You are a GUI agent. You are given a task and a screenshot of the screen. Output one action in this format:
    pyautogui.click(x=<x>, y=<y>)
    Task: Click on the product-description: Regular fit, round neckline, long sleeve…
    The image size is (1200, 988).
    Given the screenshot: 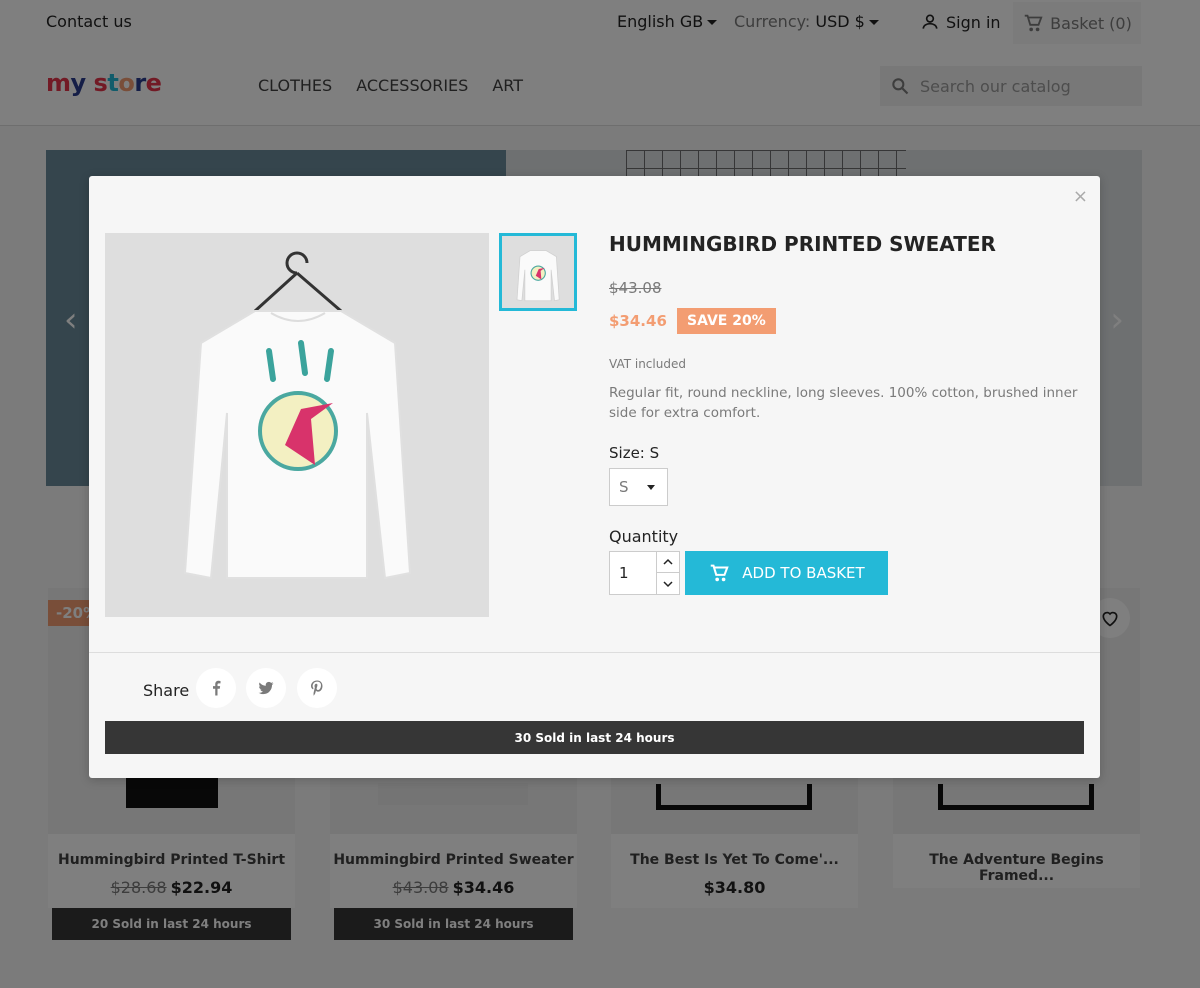 What is the action you would take?
    pyautogui.click(x=843, y=403)
    